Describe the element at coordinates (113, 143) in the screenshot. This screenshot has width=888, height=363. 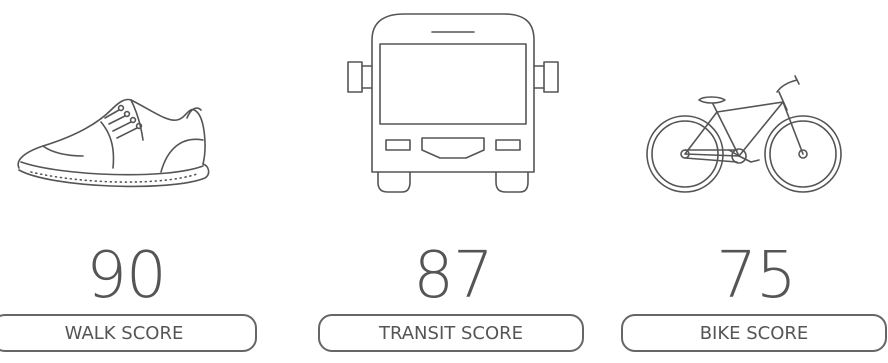
I see `shoe-icon` at that location.